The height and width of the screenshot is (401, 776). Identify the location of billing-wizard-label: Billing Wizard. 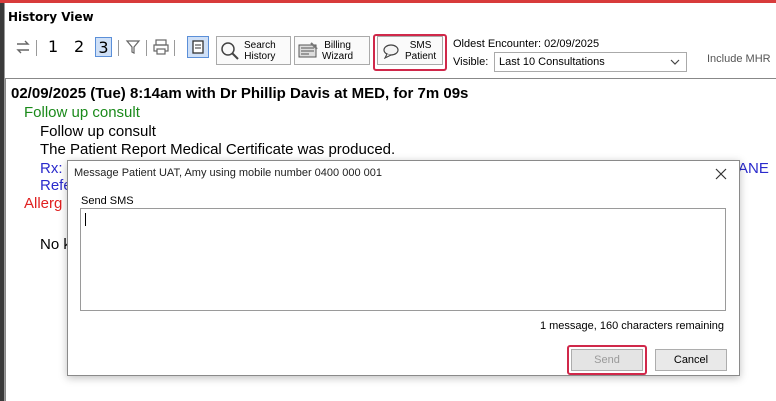
(337, 51).